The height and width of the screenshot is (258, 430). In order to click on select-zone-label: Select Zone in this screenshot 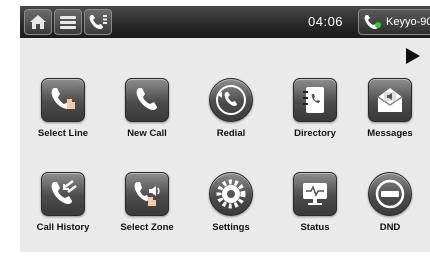, I will do `click(147, 227)`.